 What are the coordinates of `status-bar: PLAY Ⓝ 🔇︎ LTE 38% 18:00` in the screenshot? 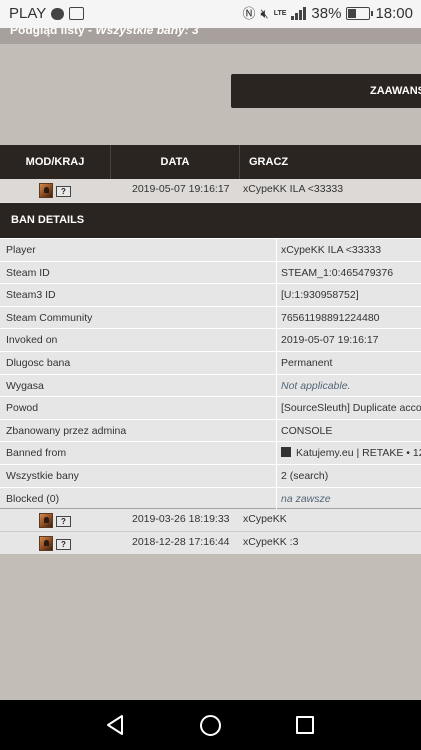 It's located at (210, 14).